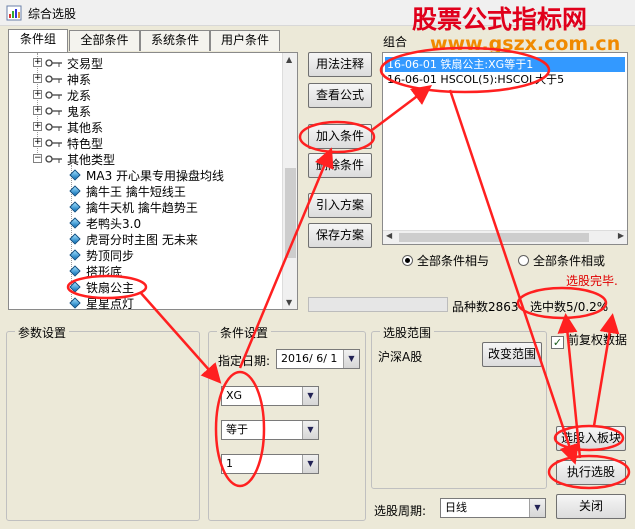 This screenshot has width=635, height=529. I want to click on combo-item: 16-06-01 铁扇公主:XG等于1, so click(505, 64).